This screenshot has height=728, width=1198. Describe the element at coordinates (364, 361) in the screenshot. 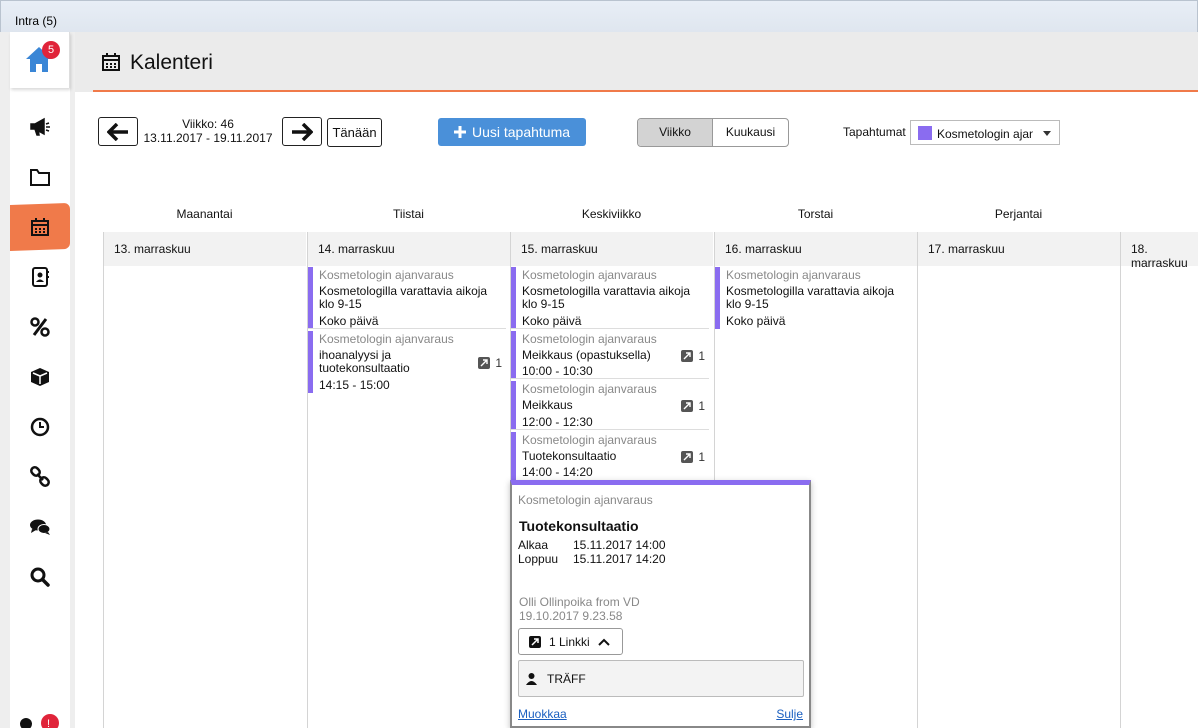

I see `event-title: ihoanalyysi ja tuotekonsultaatio` at that location.